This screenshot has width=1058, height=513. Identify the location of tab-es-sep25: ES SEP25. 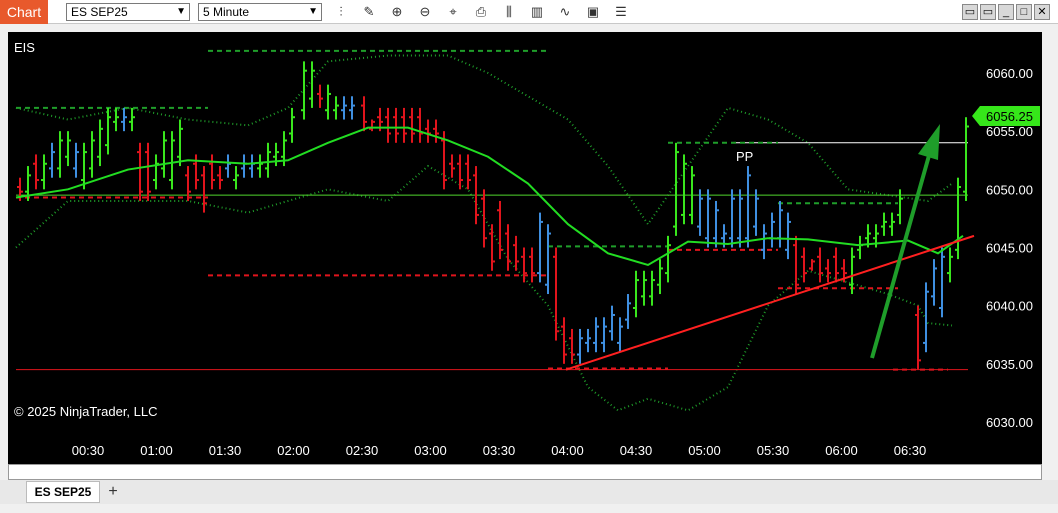
(63, 492).